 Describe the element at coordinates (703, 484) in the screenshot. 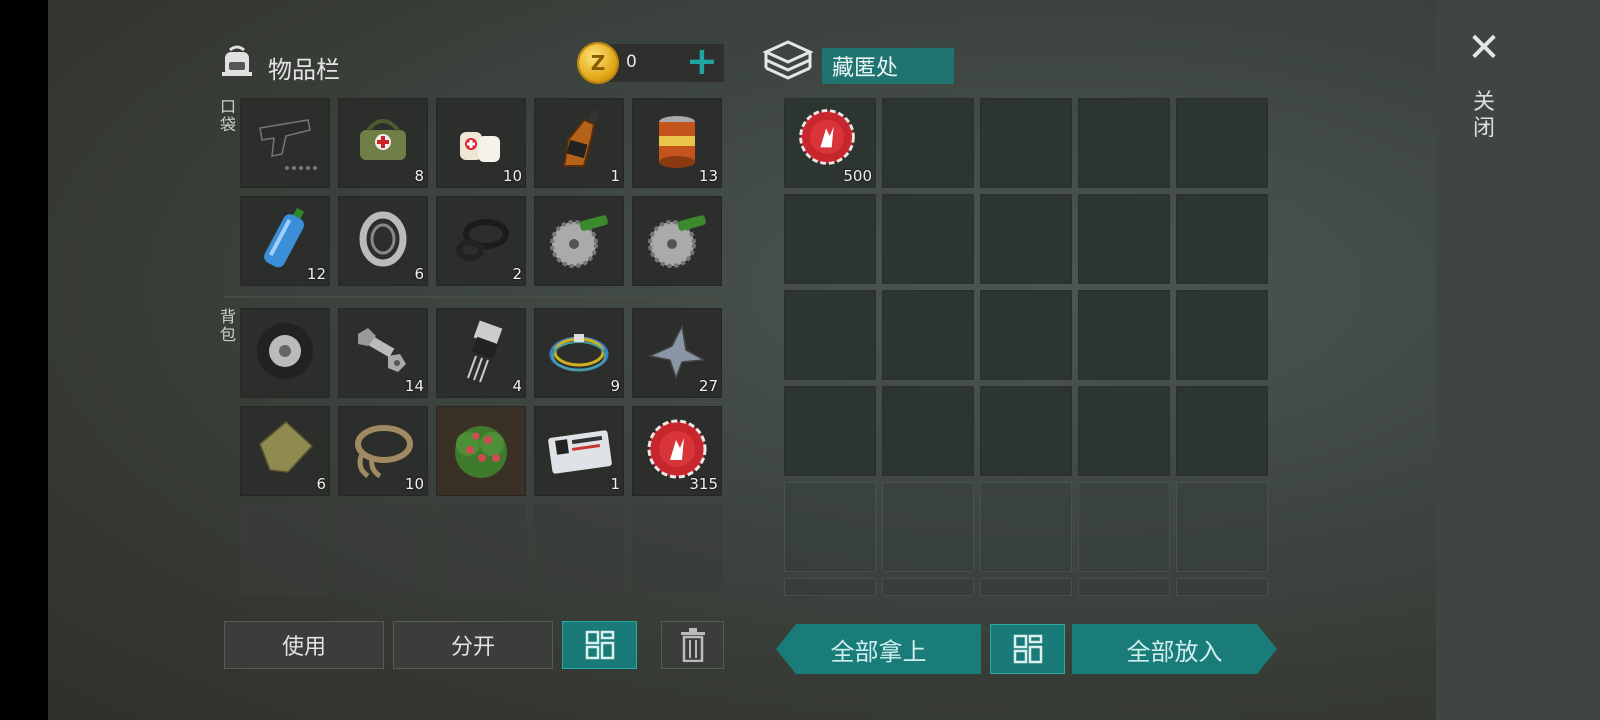

I see `slot-count: 315` at that location.